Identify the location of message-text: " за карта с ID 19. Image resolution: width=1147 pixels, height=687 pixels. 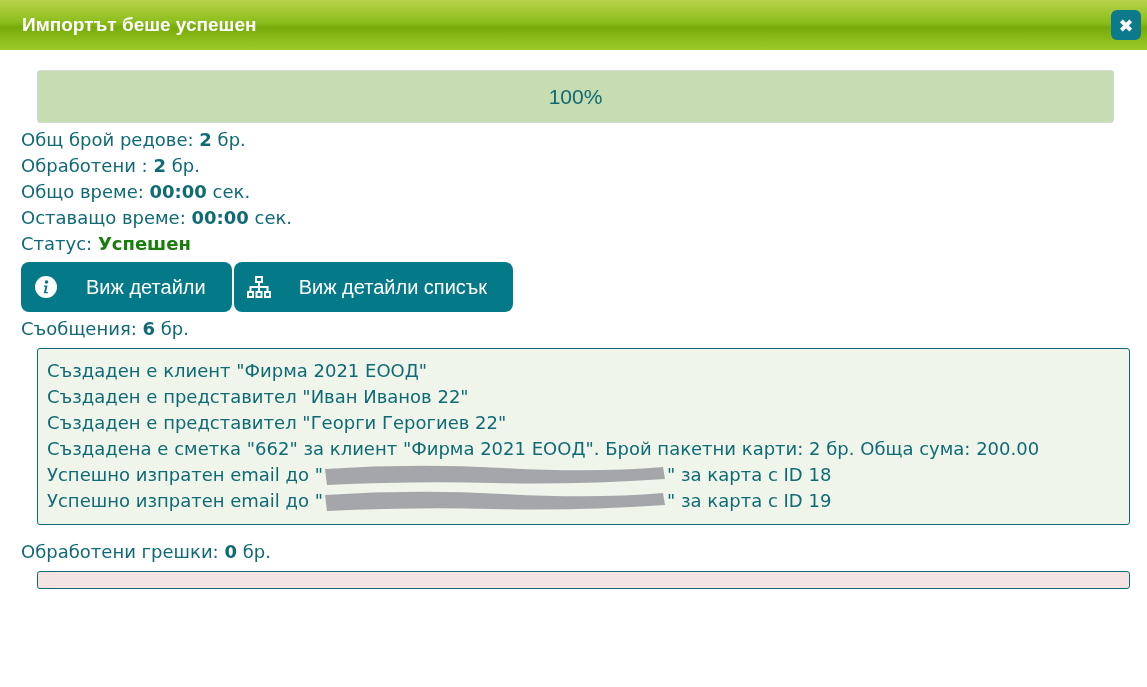
(749, 501).